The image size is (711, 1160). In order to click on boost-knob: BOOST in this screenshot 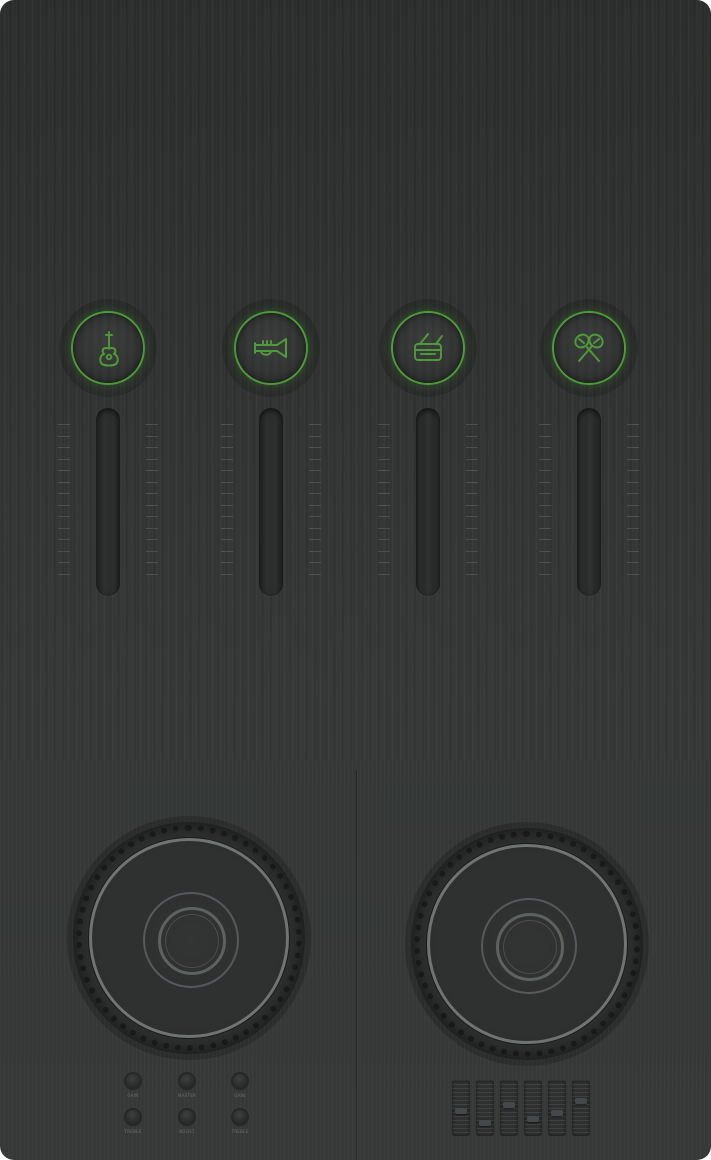, I will do `click(187, 1122)`.